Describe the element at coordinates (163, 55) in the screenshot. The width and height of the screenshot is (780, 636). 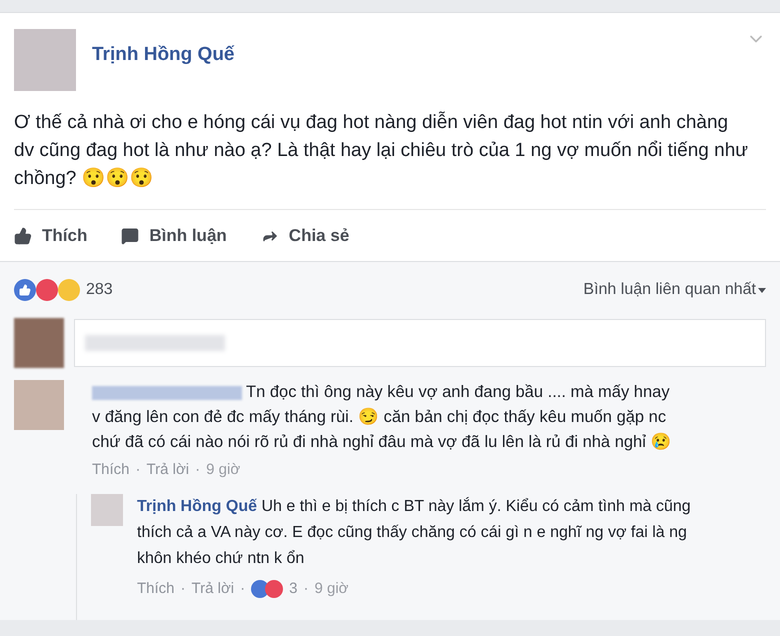
I see `author-name: Trịnh Hồng Quế` at that location.